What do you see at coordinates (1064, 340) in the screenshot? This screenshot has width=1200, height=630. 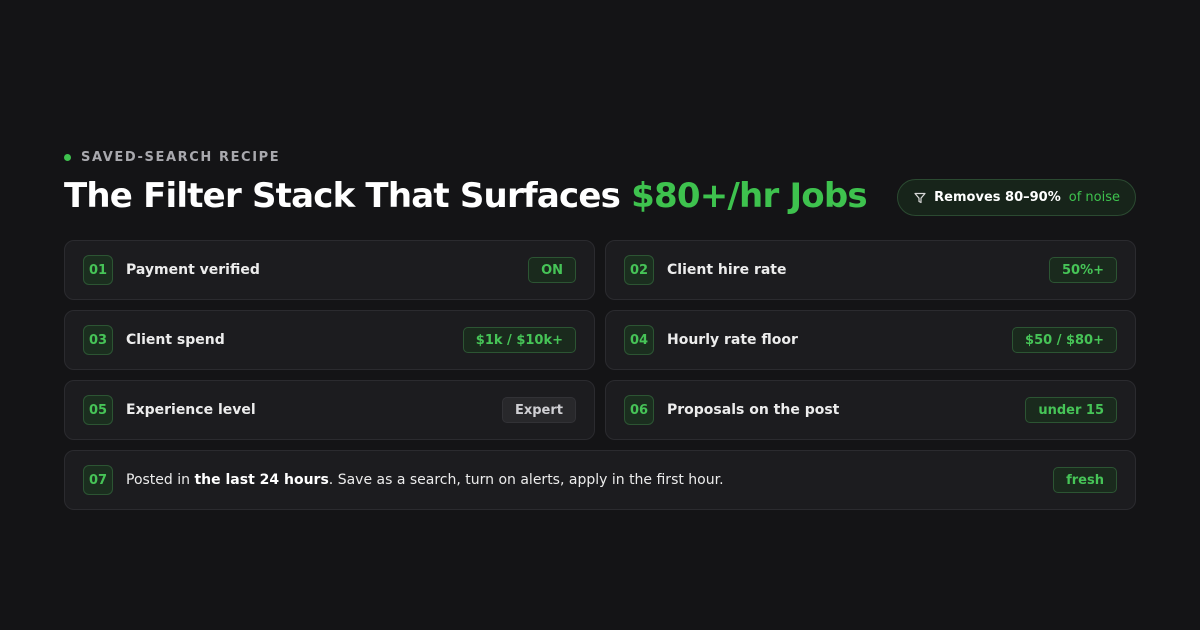 I see `filter-value-chip: $50 / $80+` at bounding box center [1064, 340].